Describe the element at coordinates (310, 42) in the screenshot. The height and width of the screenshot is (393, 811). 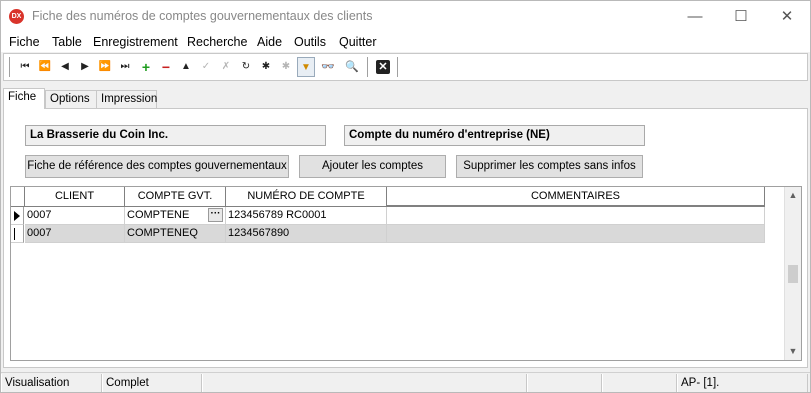
I see `menu-outils: Outils` at that location.